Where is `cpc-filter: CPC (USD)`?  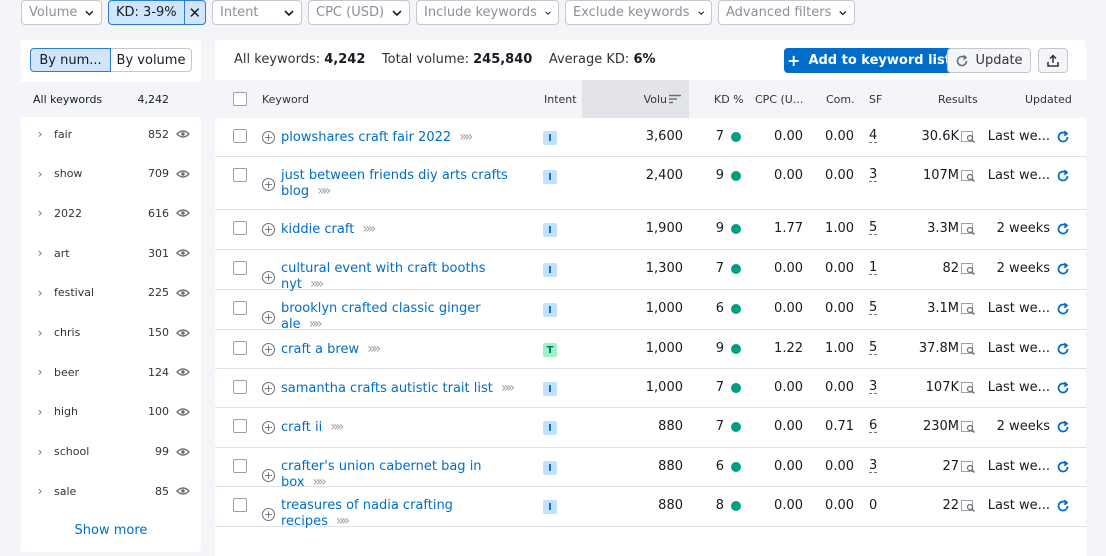
cpc-filter: CPC (USD) is located at coordinates (359, 12).